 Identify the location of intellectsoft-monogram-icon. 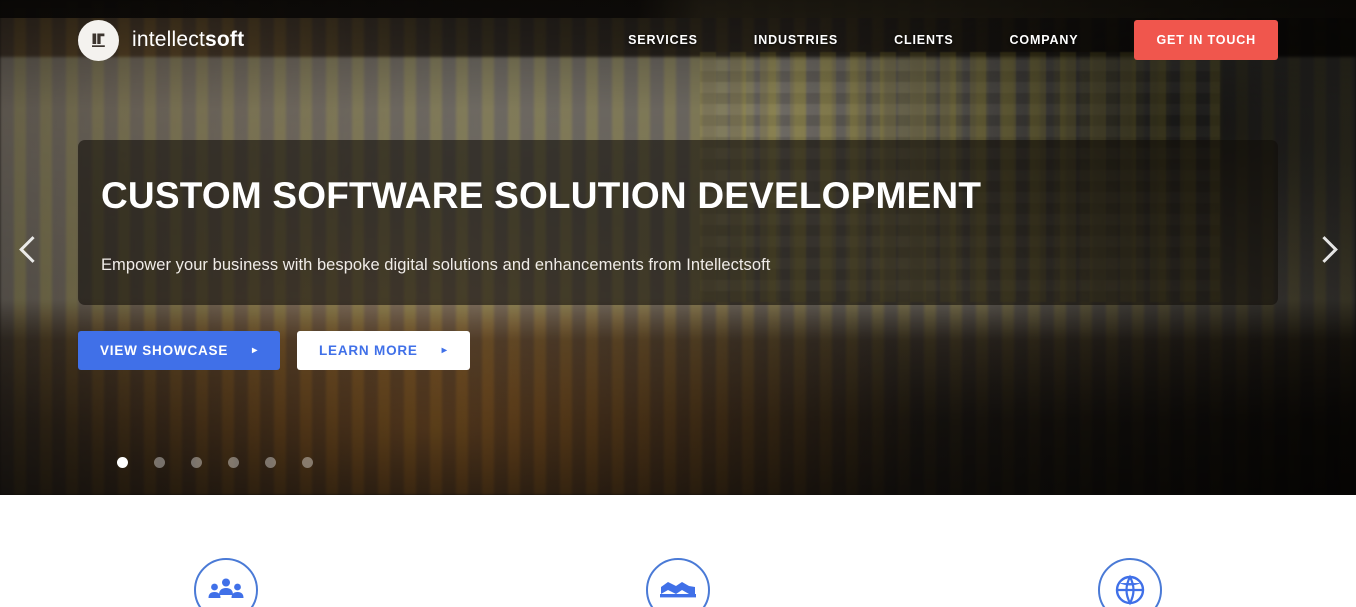
(98, 40).